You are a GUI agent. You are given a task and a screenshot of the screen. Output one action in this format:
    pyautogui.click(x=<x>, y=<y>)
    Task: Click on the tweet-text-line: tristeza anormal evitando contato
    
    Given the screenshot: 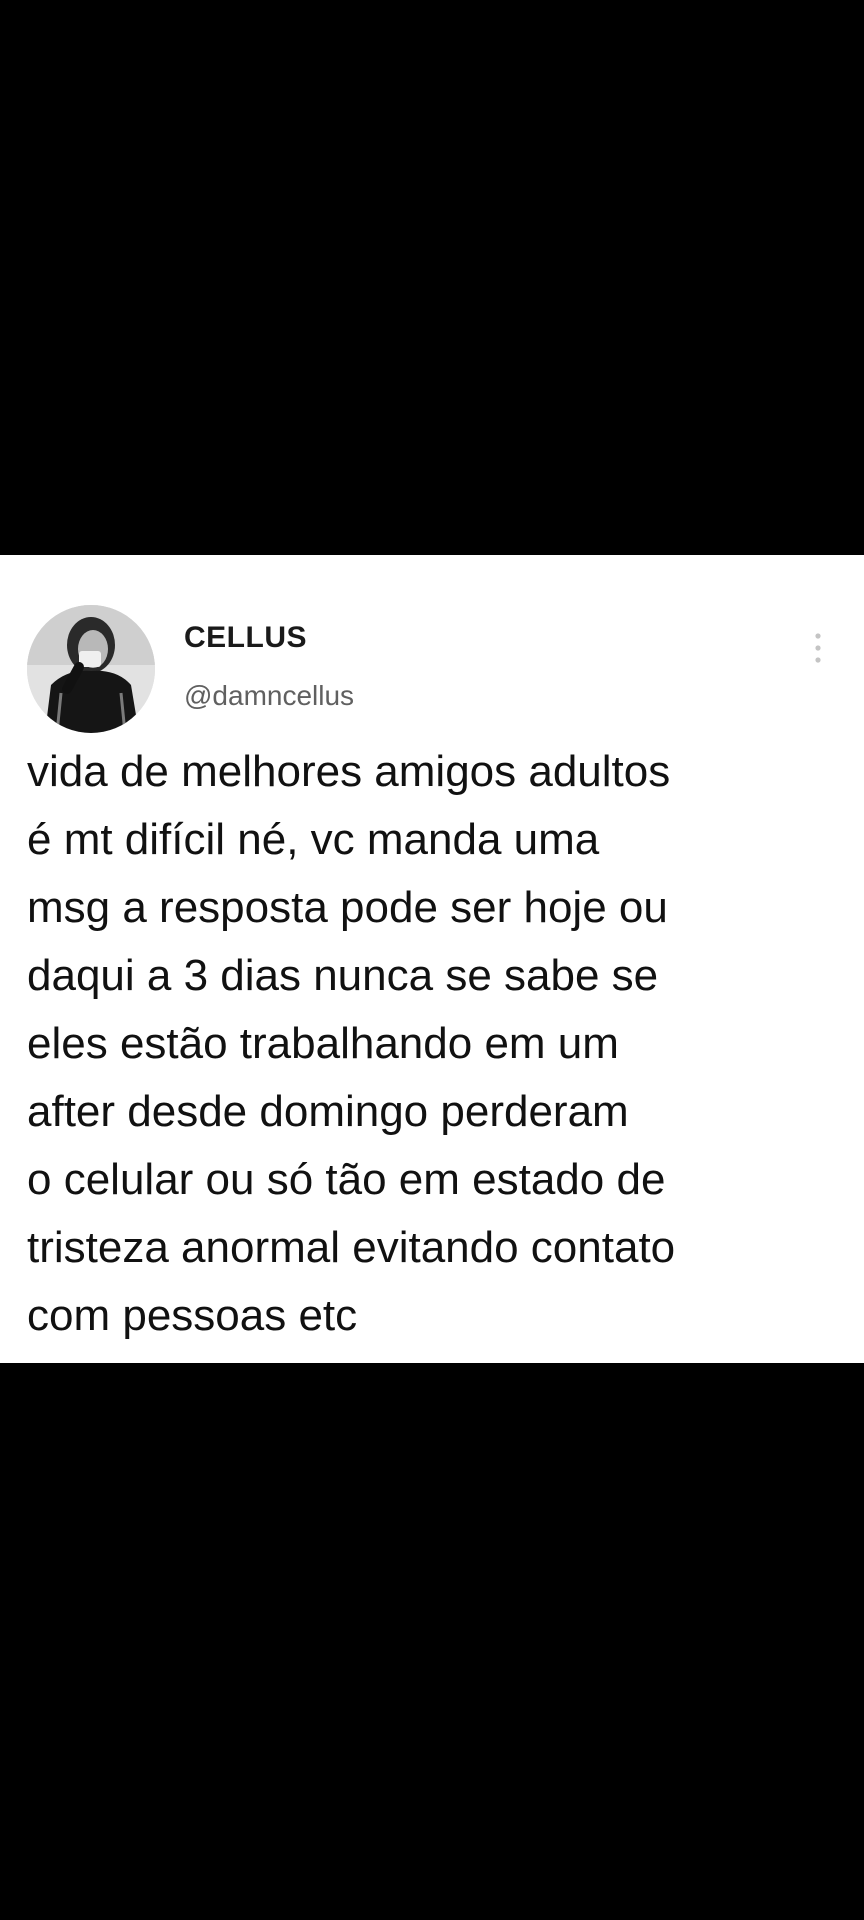 What is the action you would take?
    pyautogui.click(x=351, y=1247)
    